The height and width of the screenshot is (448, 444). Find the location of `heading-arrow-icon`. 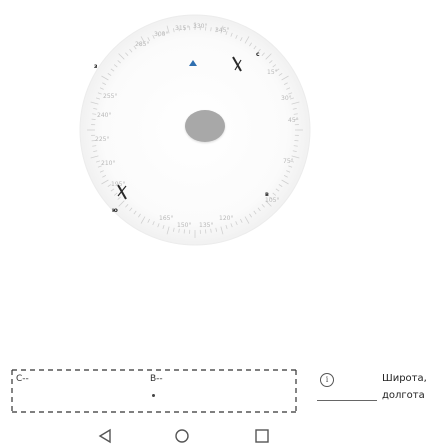

heading-arrow-icon is located at coordinates (193, 63).